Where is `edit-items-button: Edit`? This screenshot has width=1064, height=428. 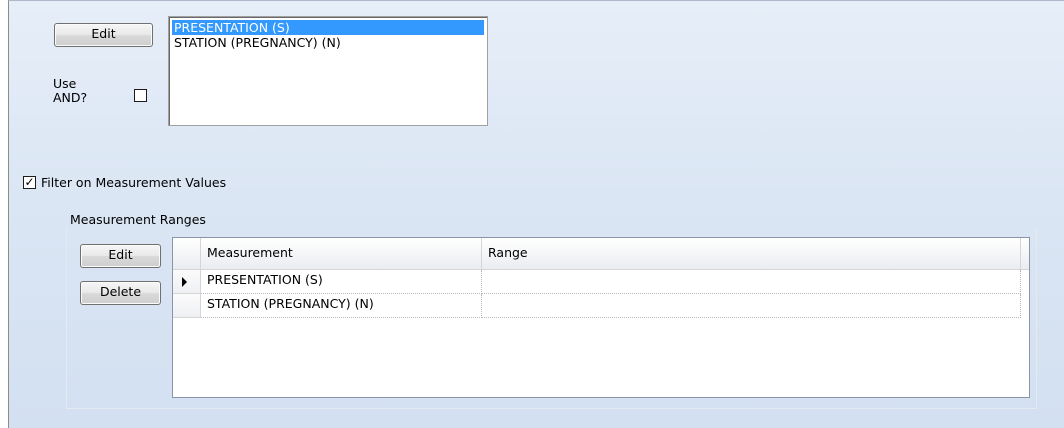 edit-items-button: Edit is located at coordinates (103, 35).